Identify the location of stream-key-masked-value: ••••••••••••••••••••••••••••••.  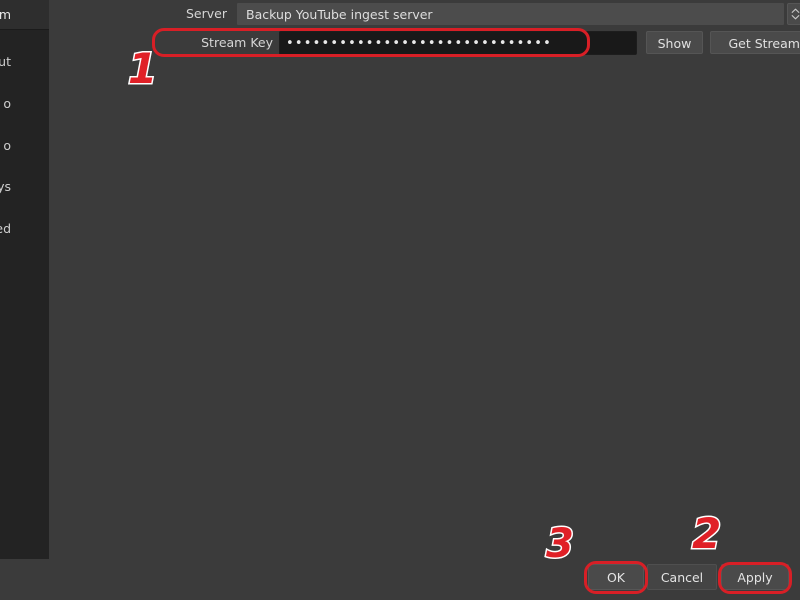
(419, 43).